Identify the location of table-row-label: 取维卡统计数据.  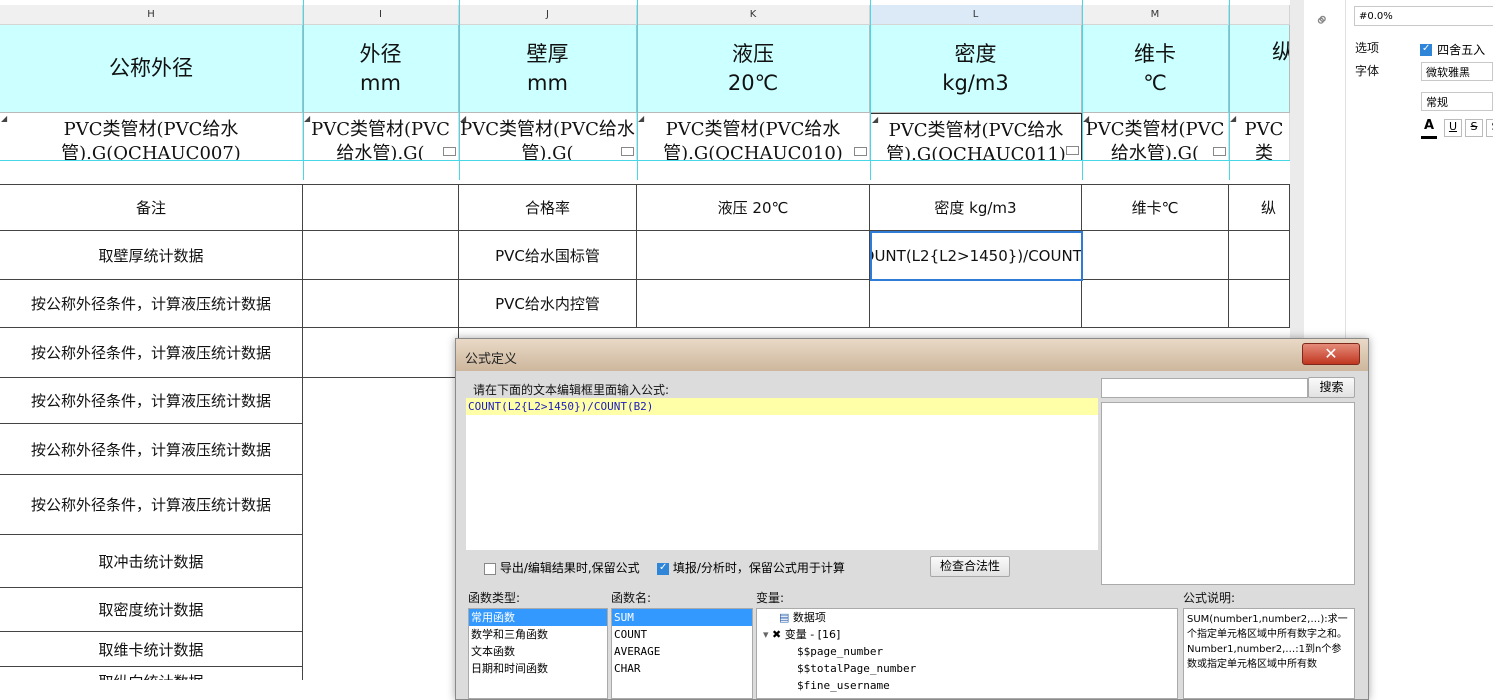
(151, 649).